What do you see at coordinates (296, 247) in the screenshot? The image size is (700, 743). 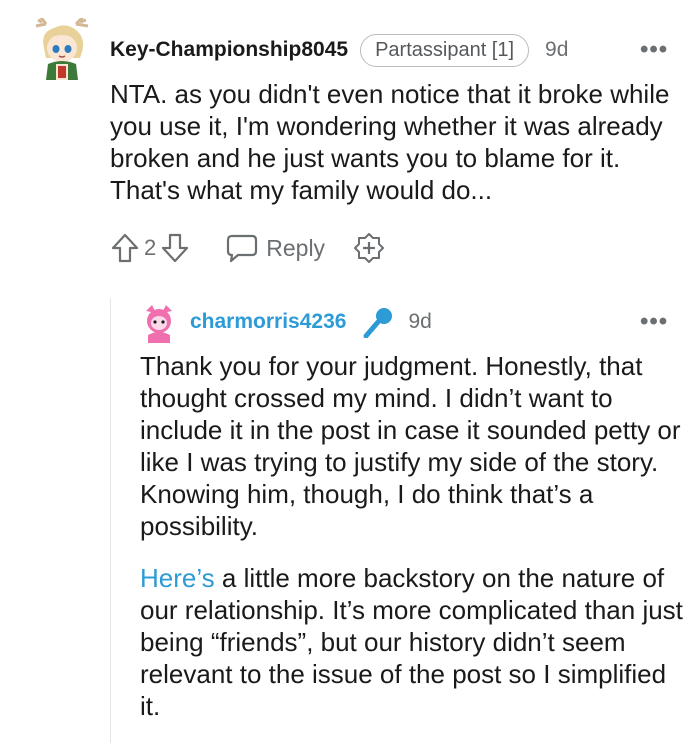 I see `reply-label: Reply` at bounding box center [296, 247].